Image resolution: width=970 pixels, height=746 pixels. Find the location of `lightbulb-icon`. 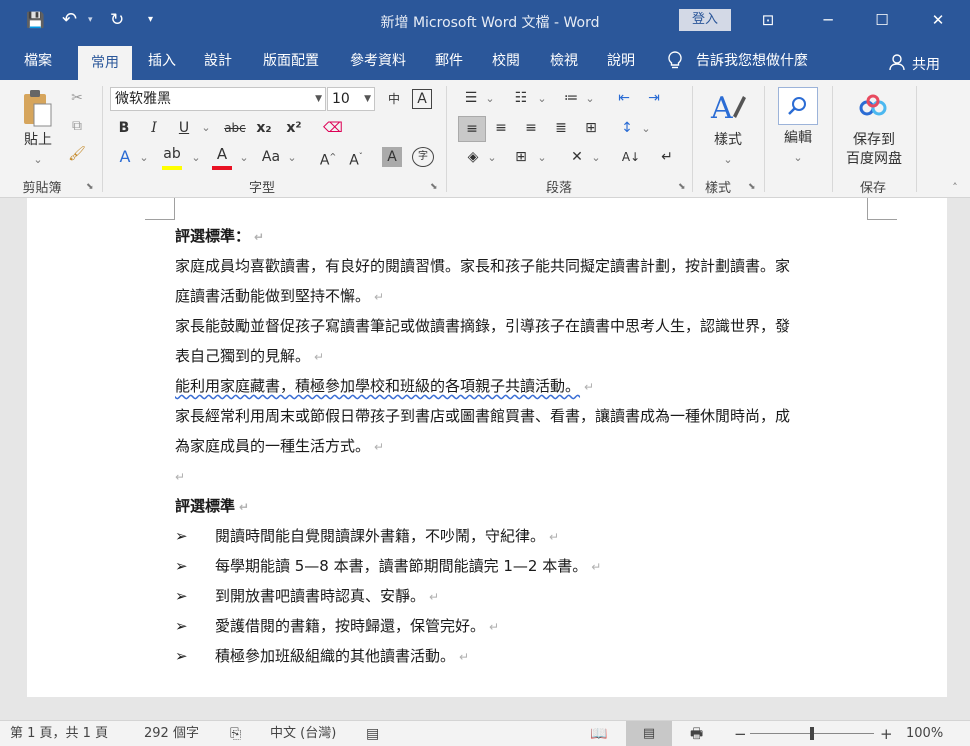

lightbulb-icon is located at coordinates (675, 61).